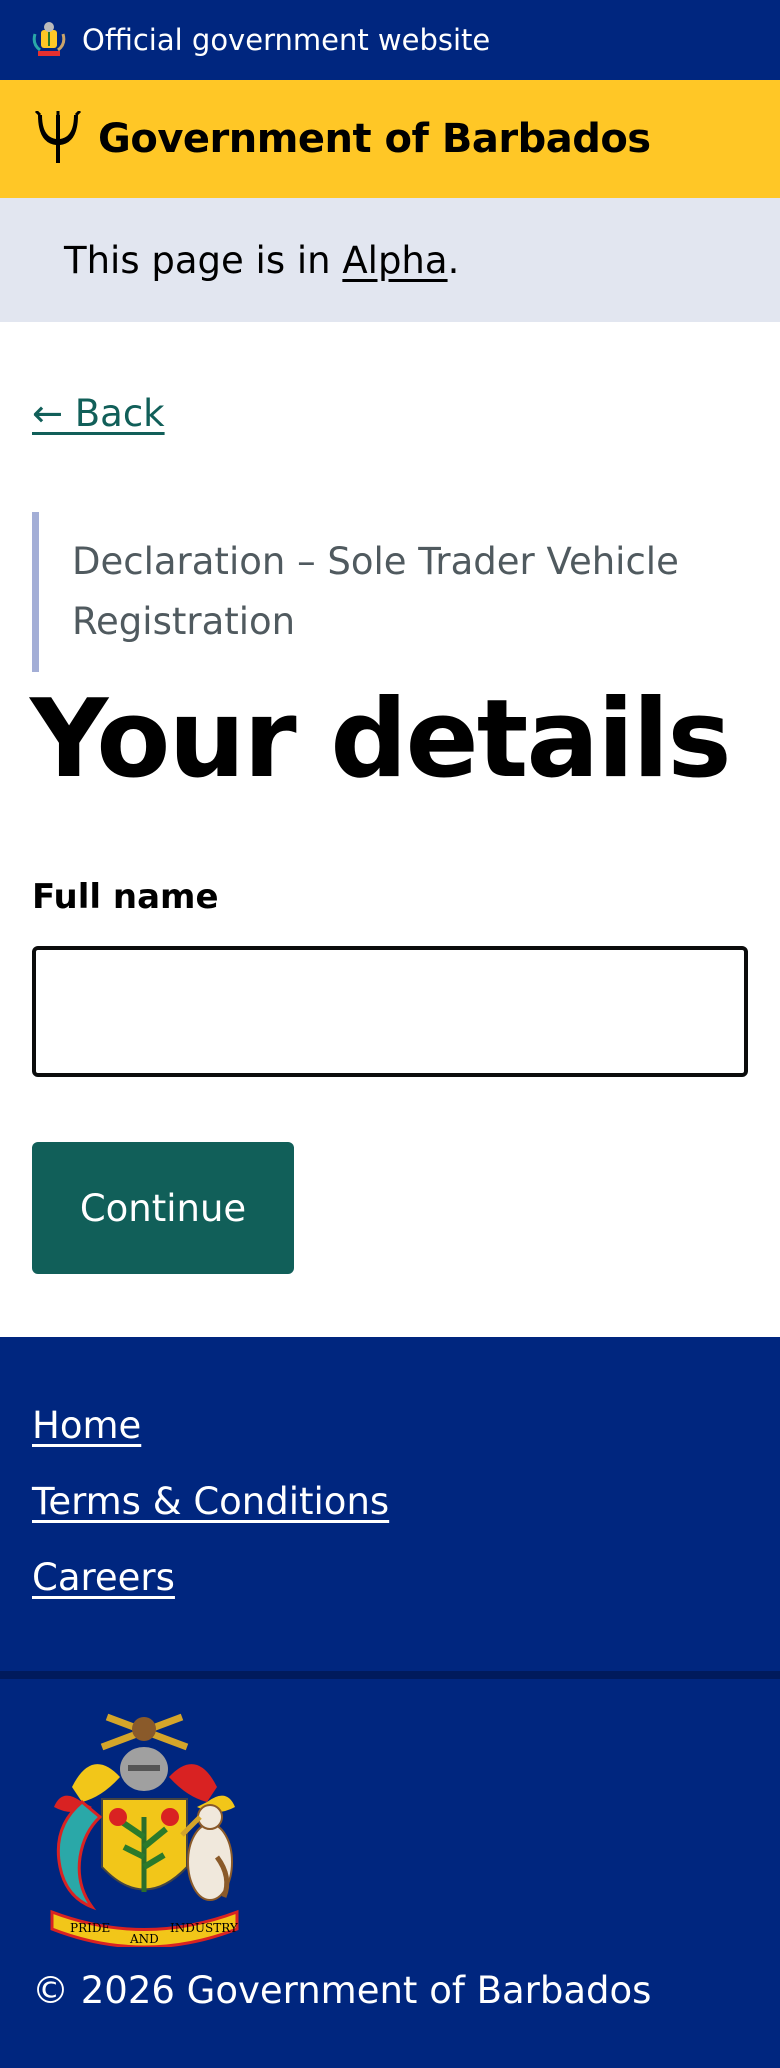 This screenshot has width=780, height=2068. I want to click on official-banner-text: Official government website, so click(286, 40).